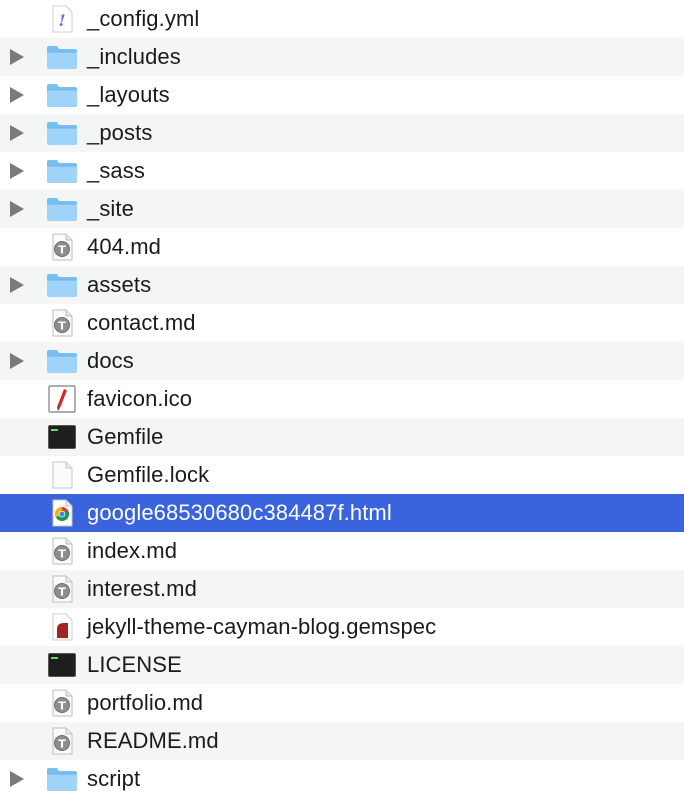  What do you see at coordinates (124, 246) in the screenshot?
I see `file-name-label: 404.md` at bounding box center [124, 246].